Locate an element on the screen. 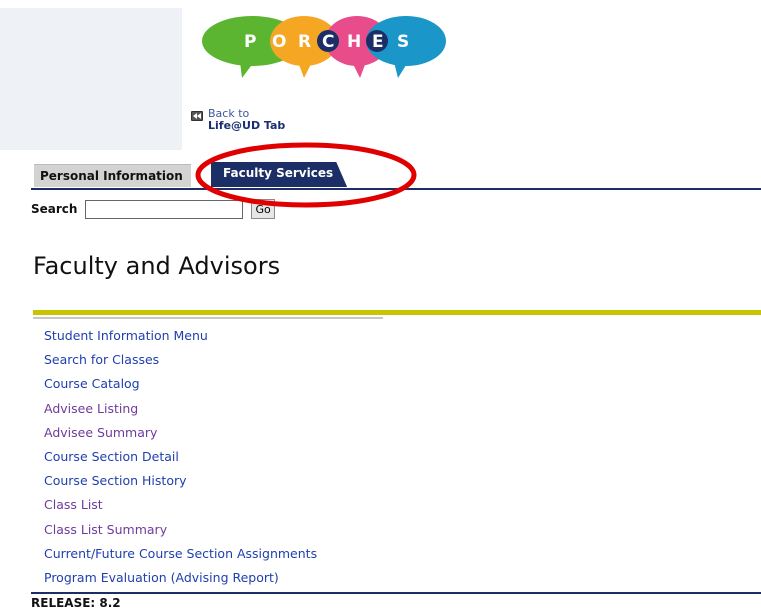  menu-item-advisee-listing: Advisee Listing is located at coordinates (180, 409).